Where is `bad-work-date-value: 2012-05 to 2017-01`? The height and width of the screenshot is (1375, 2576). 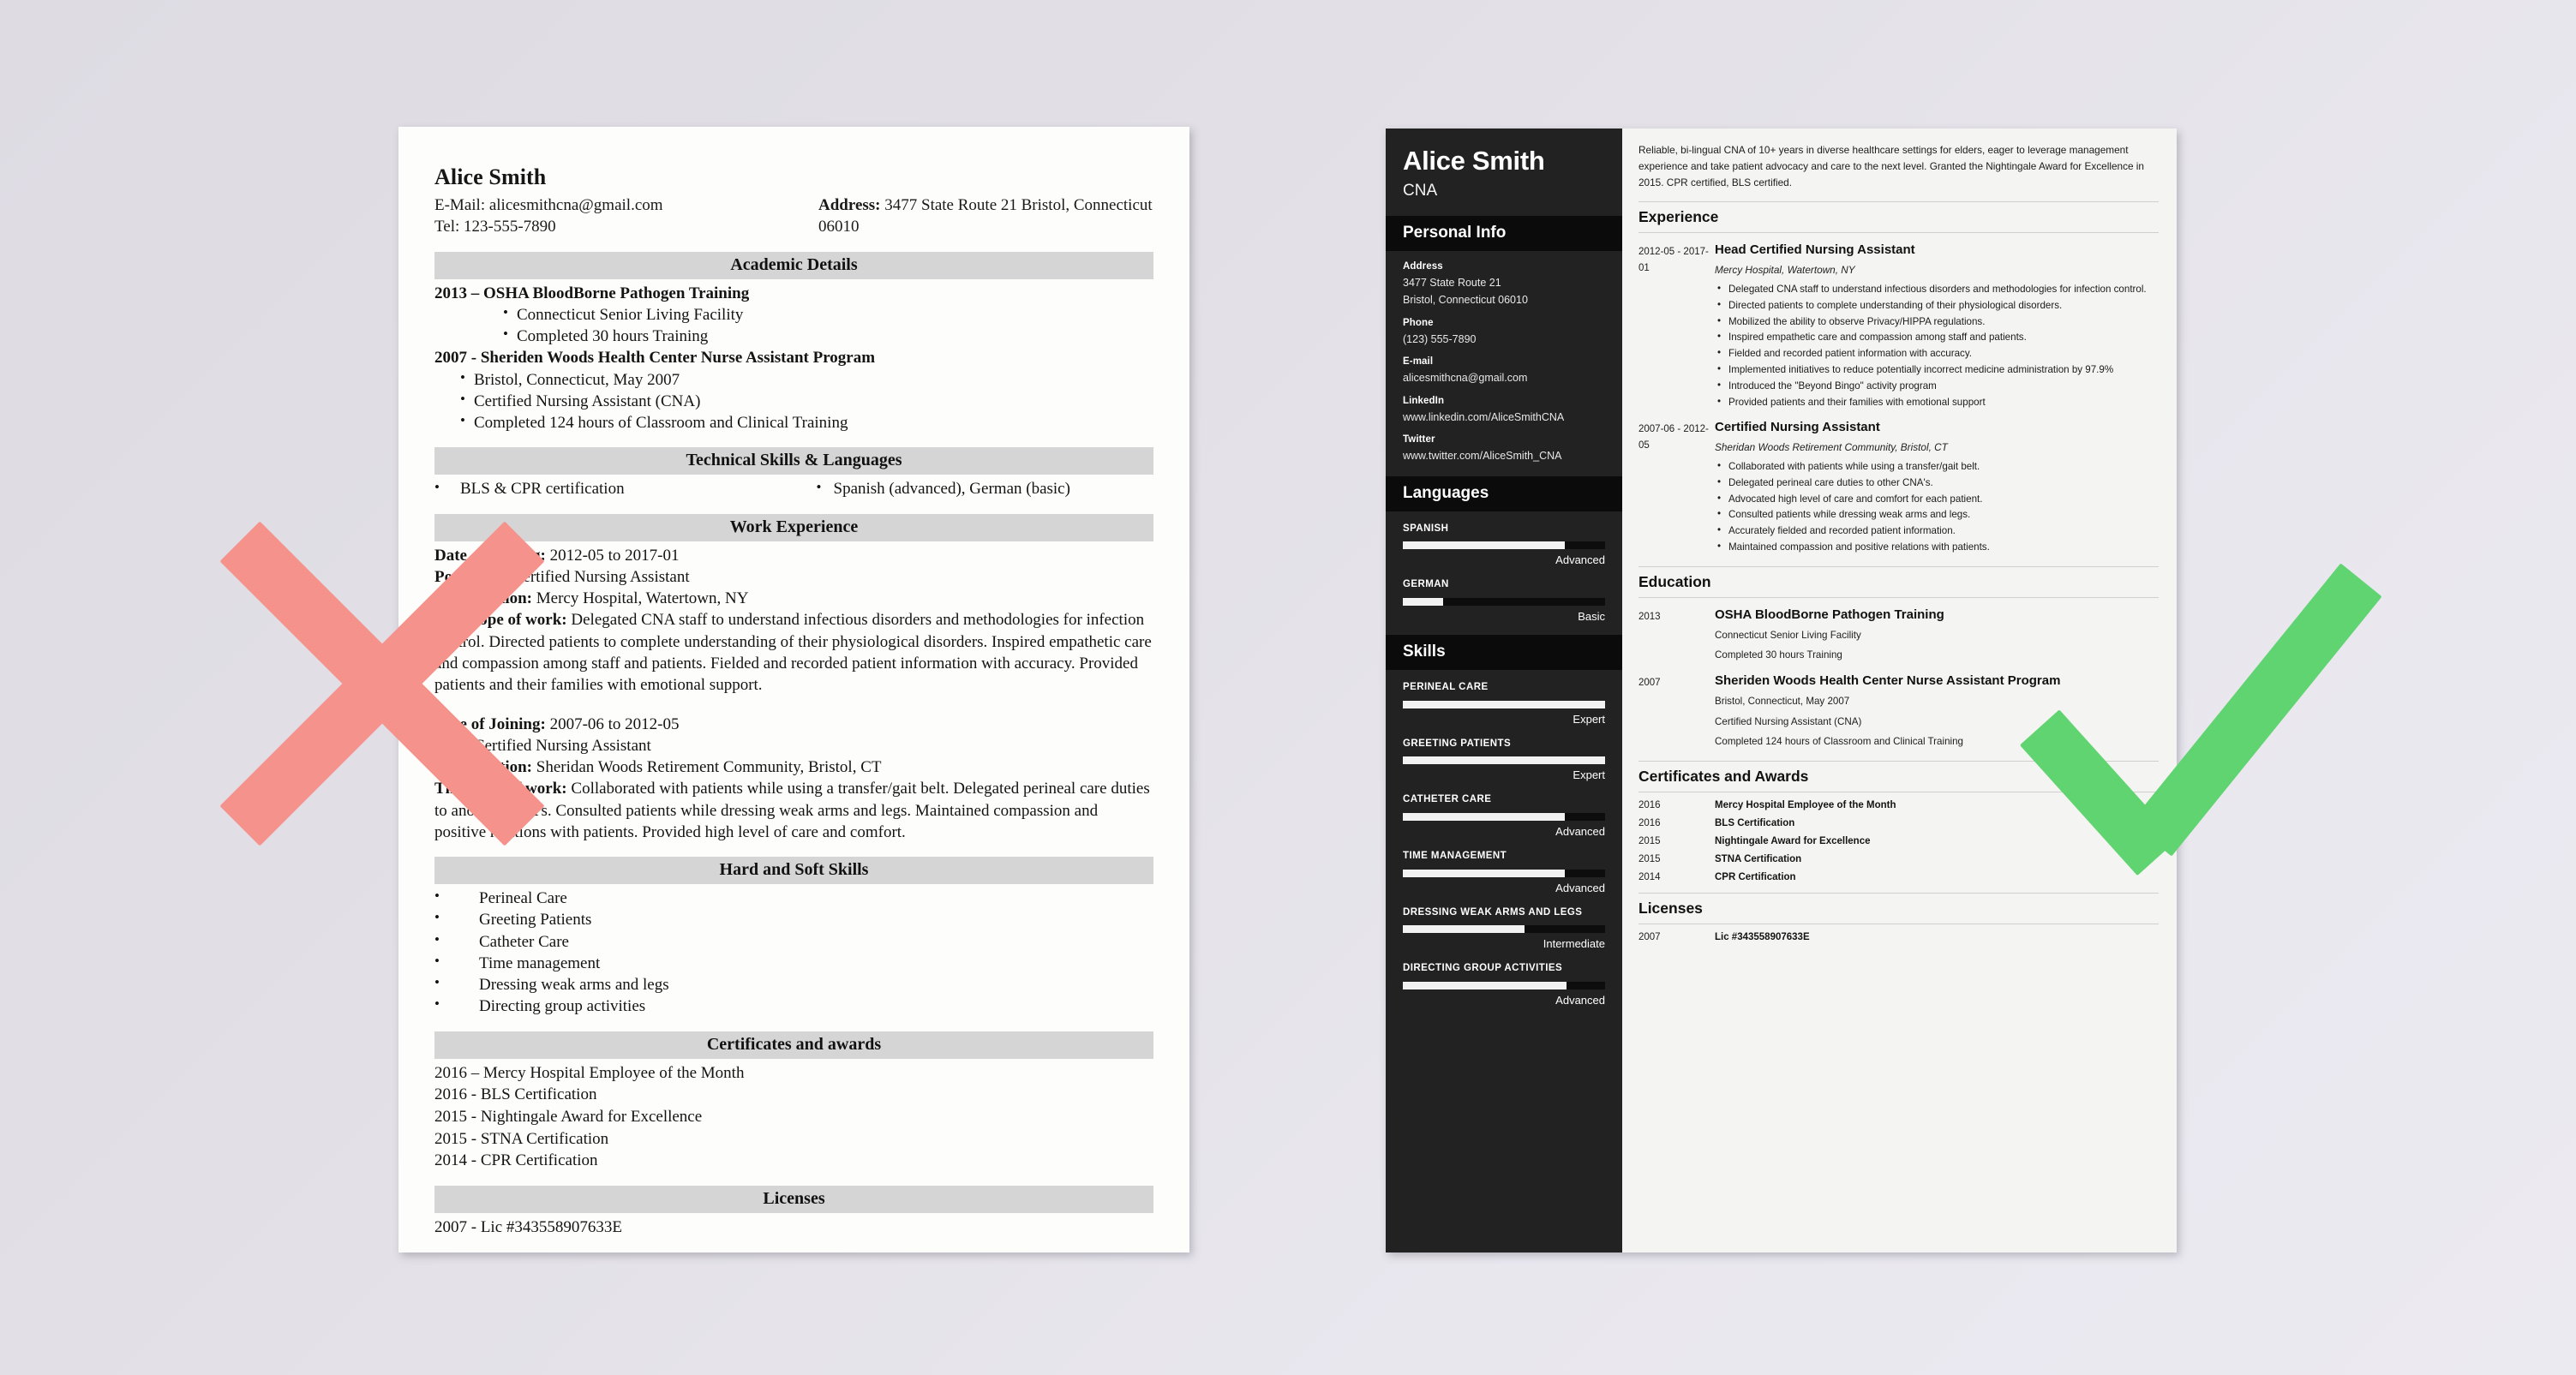
bad-work-date-value: 2012-05 to 2017-01 is located at coordinates (614, 555).